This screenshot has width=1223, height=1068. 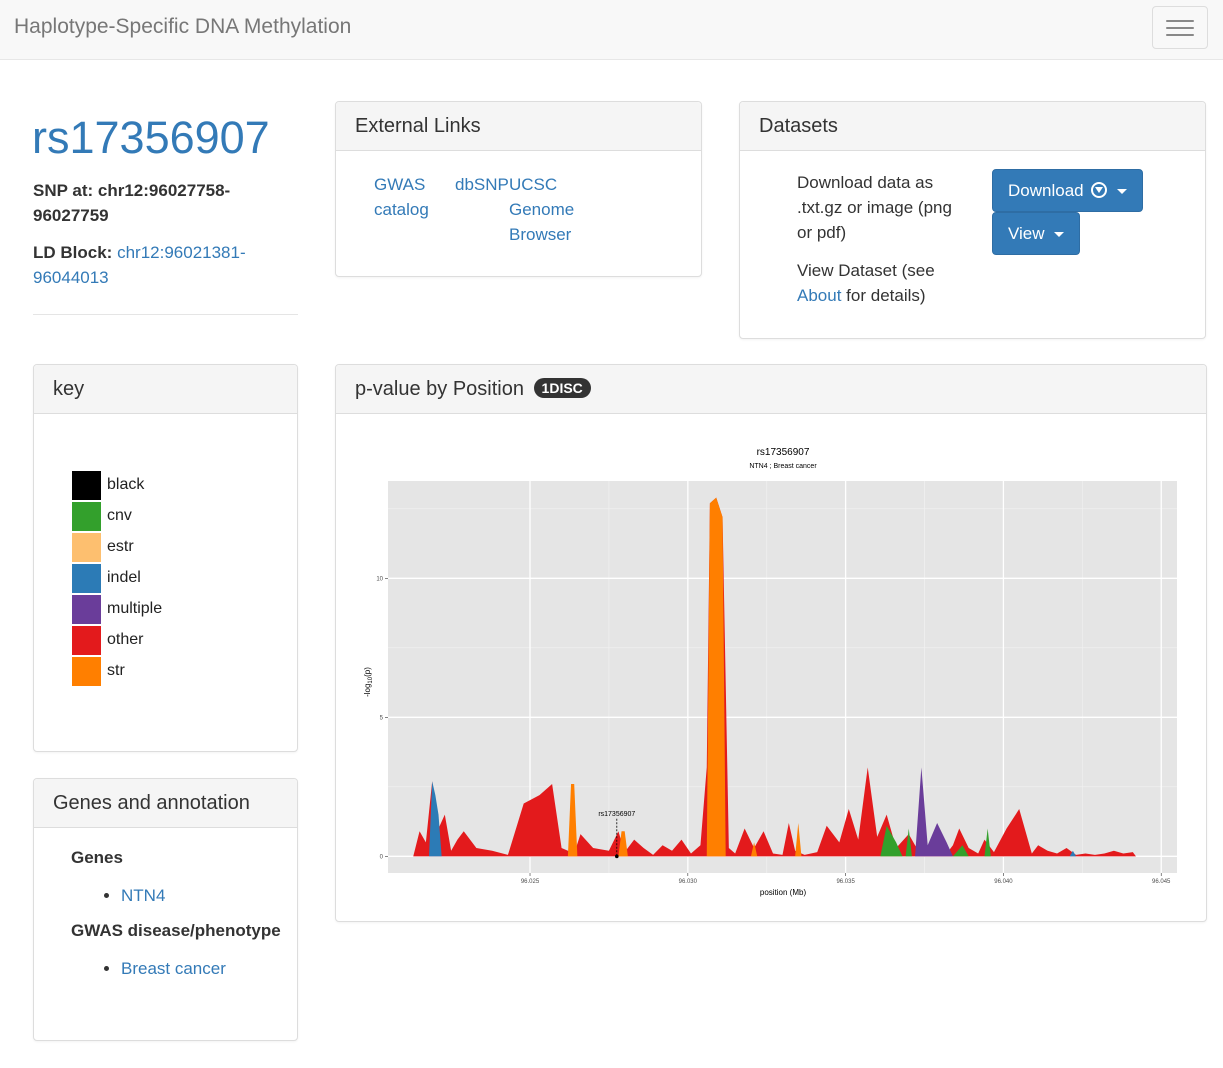 What do you see at coordinates (409, 197) in the screenshot?
I see `gwas-catalog-link: GWAS catalog` at bounding box center [409, 197].